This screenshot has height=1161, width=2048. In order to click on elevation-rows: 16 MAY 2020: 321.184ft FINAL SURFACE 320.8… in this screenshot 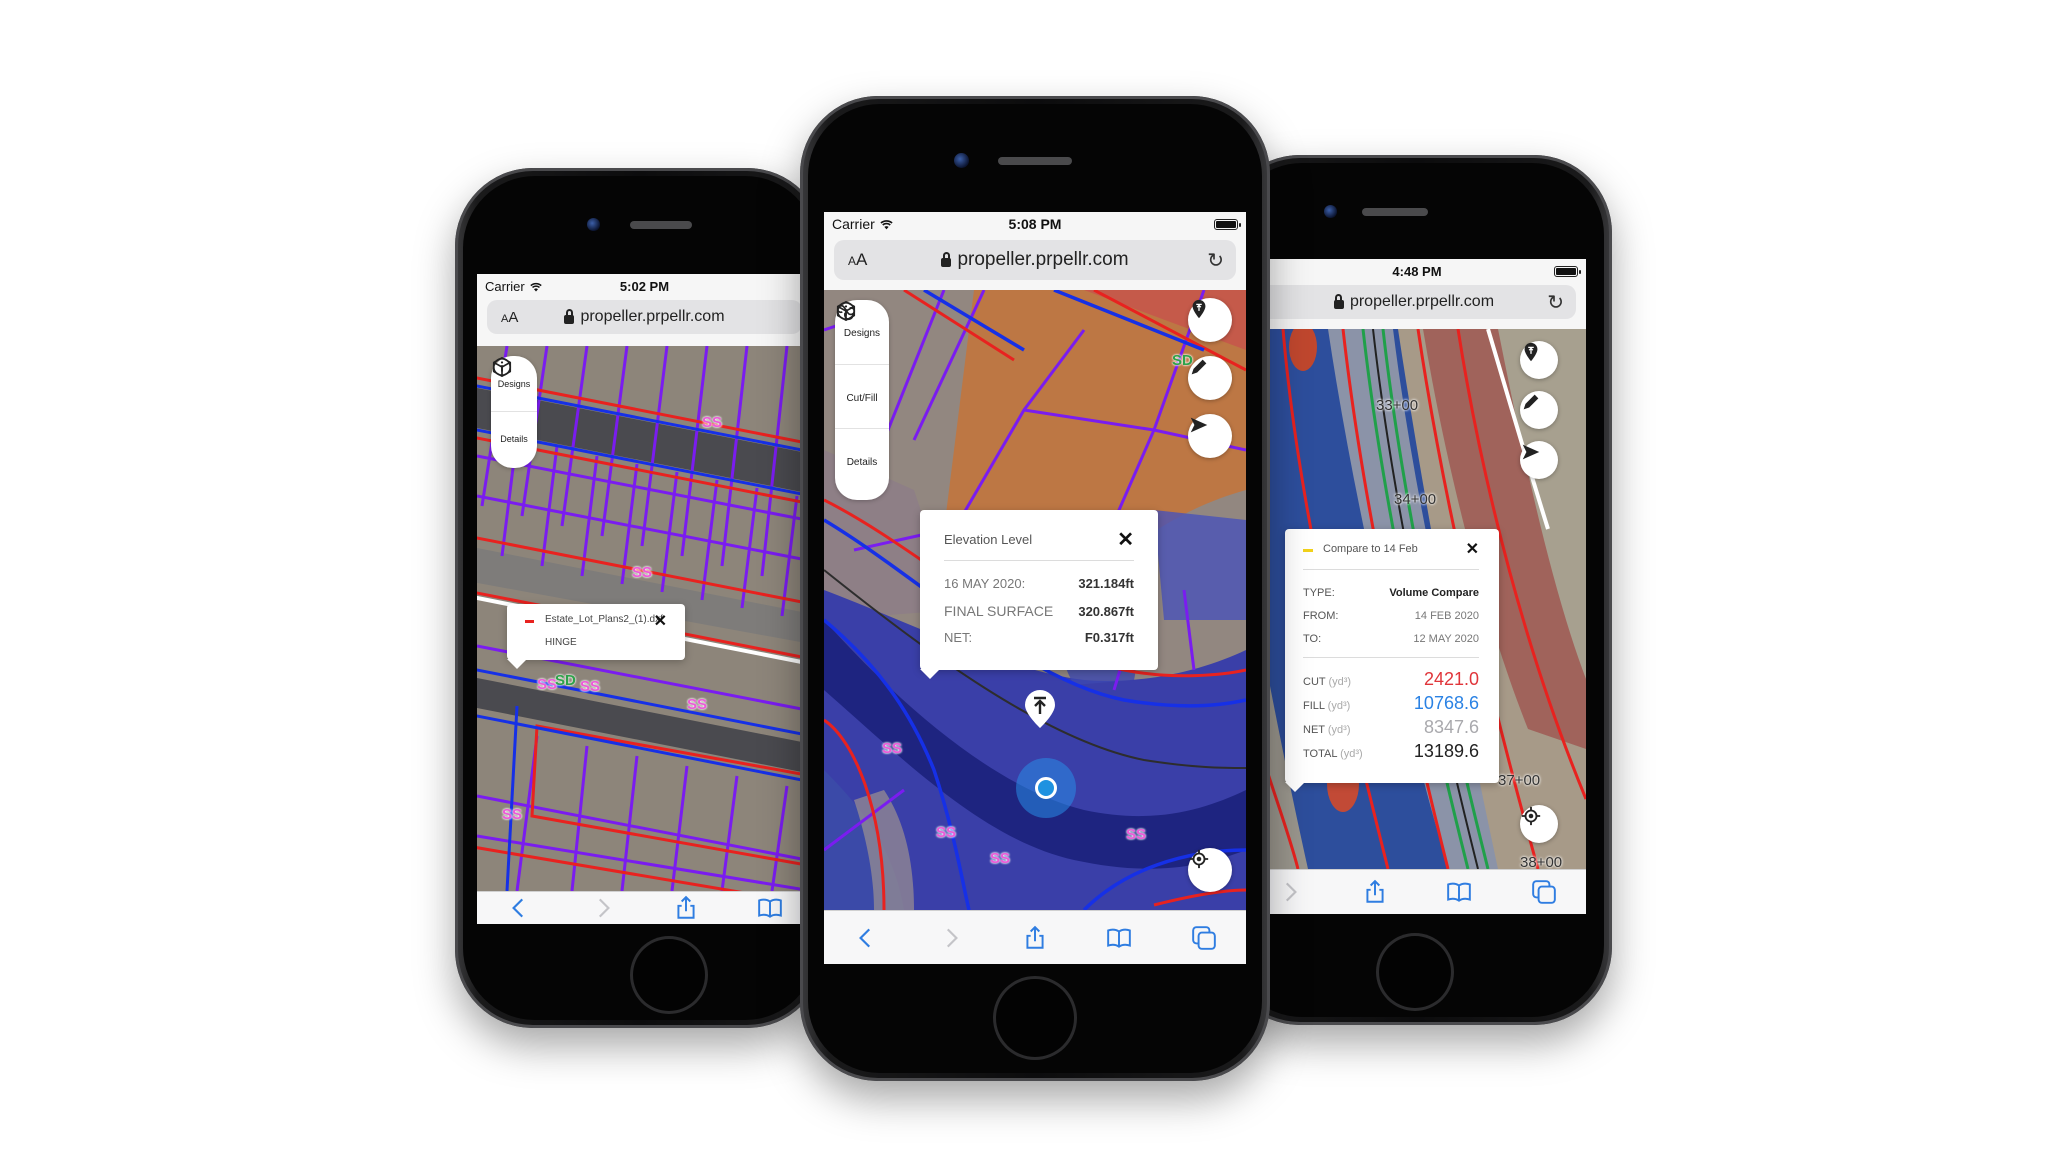, I will do `click(1039, 616)`.